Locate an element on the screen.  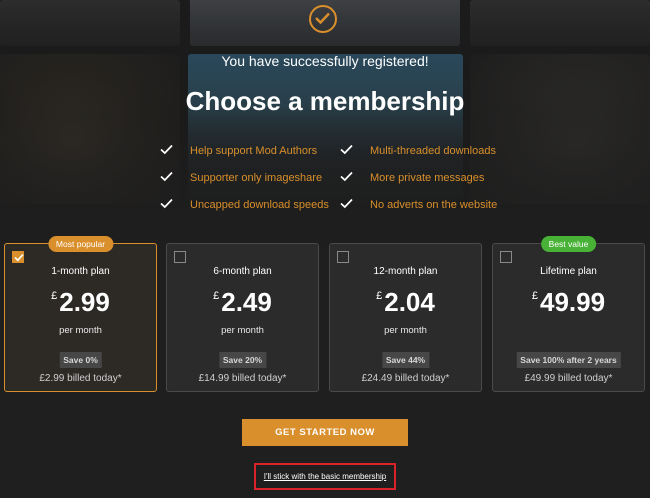
billed-today: £2.99 billed today* is located at coordinates (80, 378).